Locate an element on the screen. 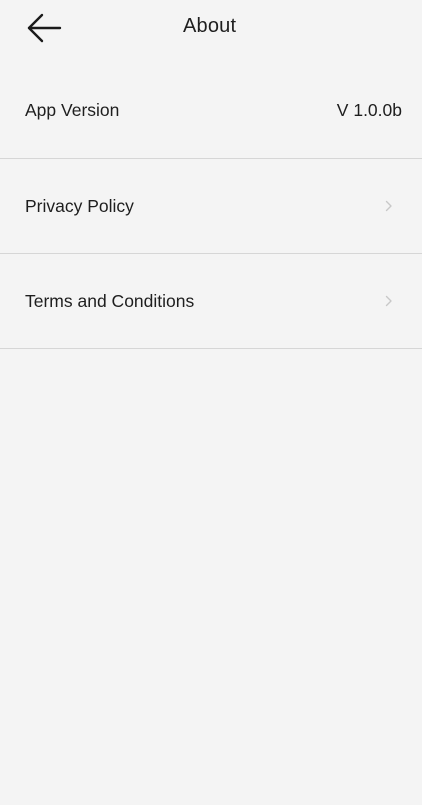  app-version-value: V 1.0.0b is located at coordinates (369, 109).